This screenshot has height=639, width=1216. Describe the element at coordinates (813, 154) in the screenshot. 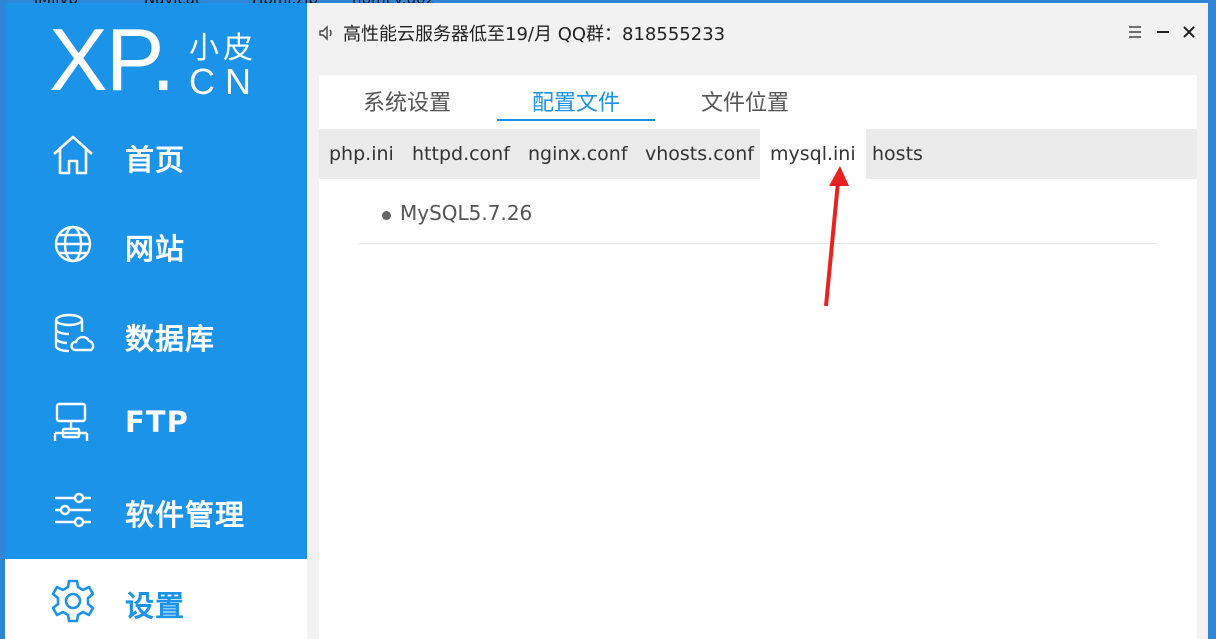

I see `subtab-mysql-ini: mysql.ini` at that location.